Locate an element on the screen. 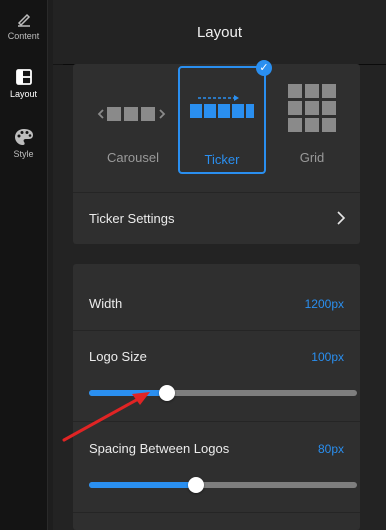 This screenshot has width=386, height=530. layout-option-carousel: Carousel is located at coordinates (133, 120).